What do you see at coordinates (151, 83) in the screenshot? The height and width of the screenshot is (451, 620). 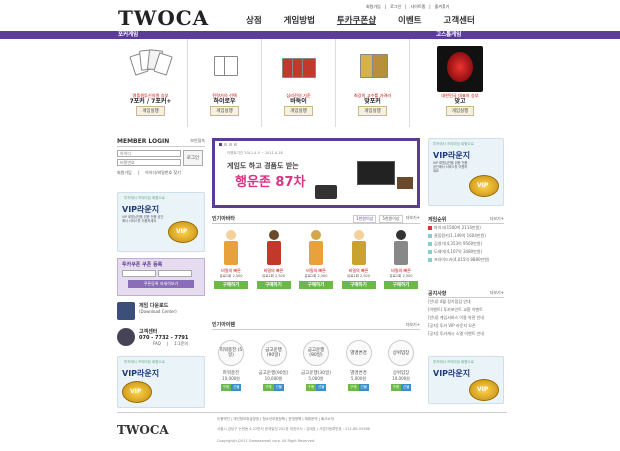 I see `game-7poker: 명품원투신의원 승부 7포커 / 7포커+ 게임실행` at bounding box center [151, 83].